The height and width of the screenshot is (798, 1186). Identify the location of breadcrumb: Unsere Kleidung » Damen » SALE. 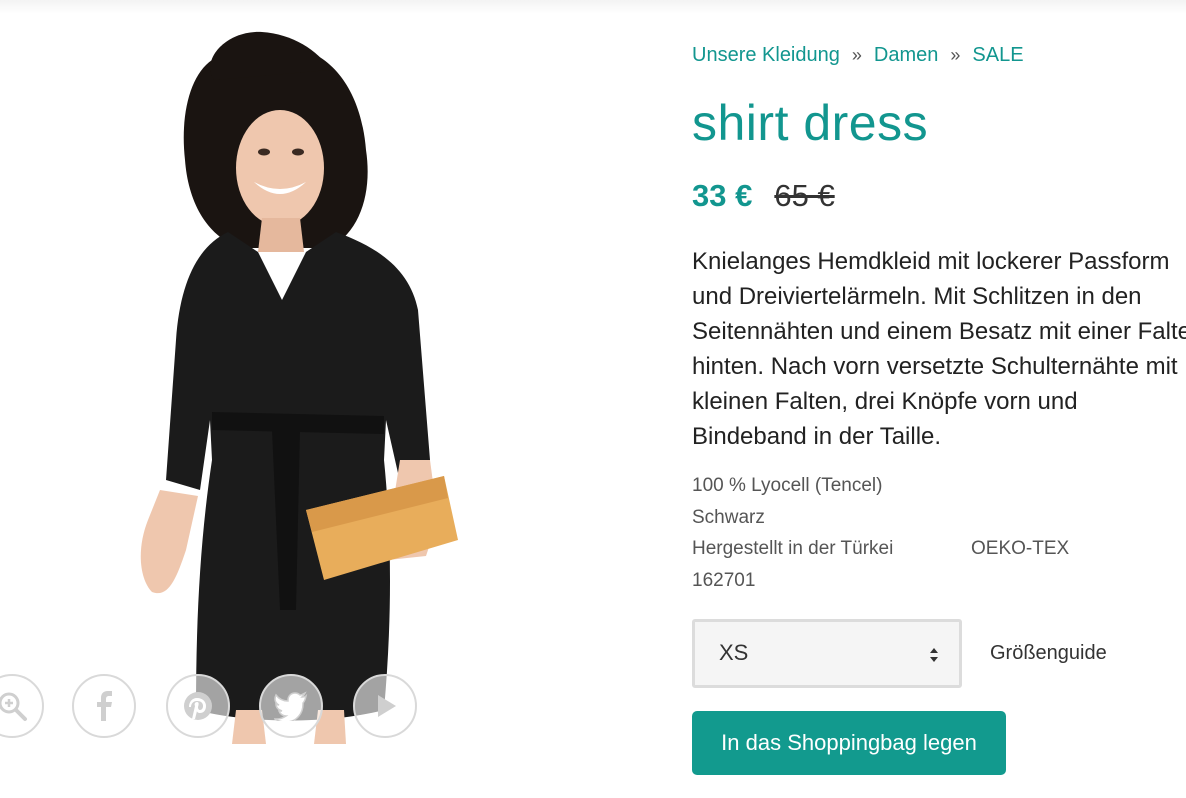
(858, 55).